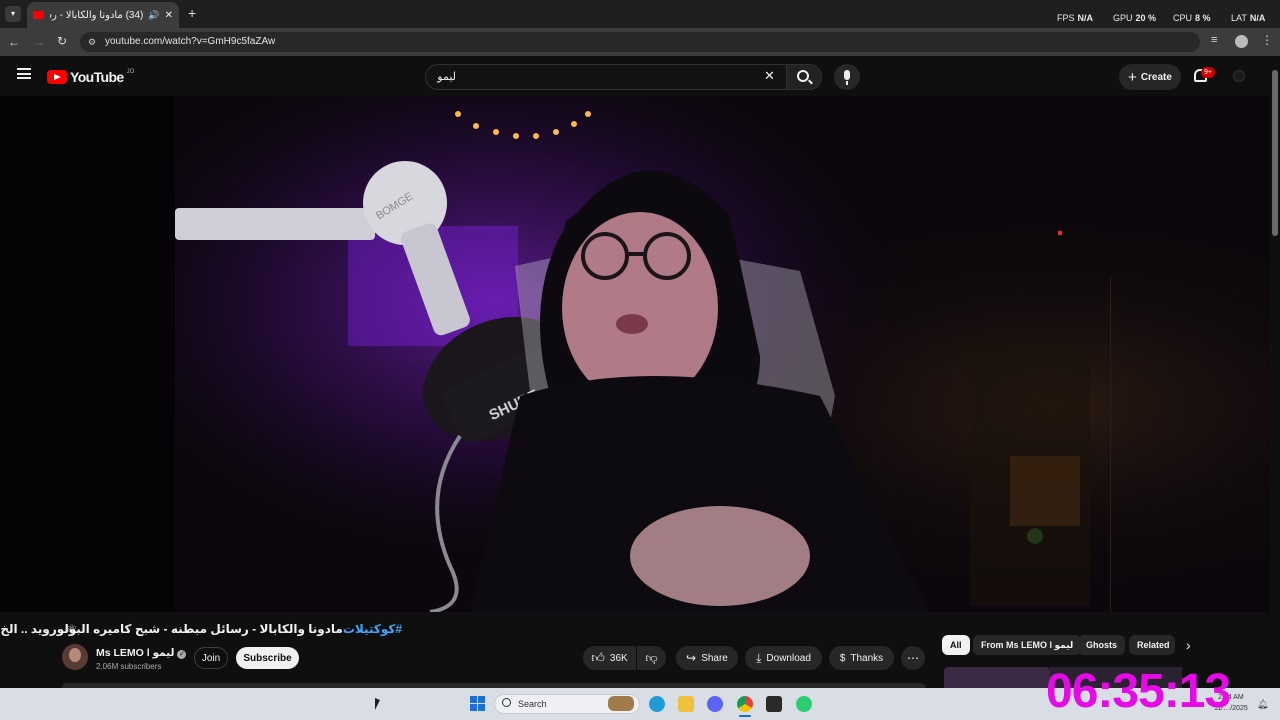 The width and height of the screenshot is (1280, 720). What do you see at coordinates (707, 658) in the screenshot?
I see `share-button: ↪ Share` at bounding box center [707, 658].